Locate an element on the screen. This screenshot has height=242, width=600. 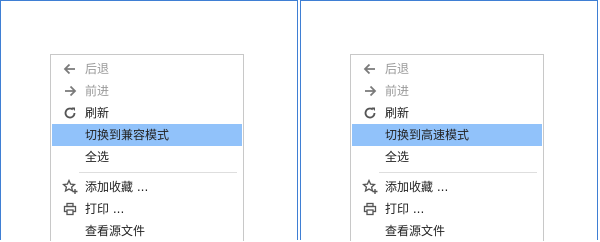
menu-item-switch-mode: 切换到兼容模式 is located at coordinates (147, 135).